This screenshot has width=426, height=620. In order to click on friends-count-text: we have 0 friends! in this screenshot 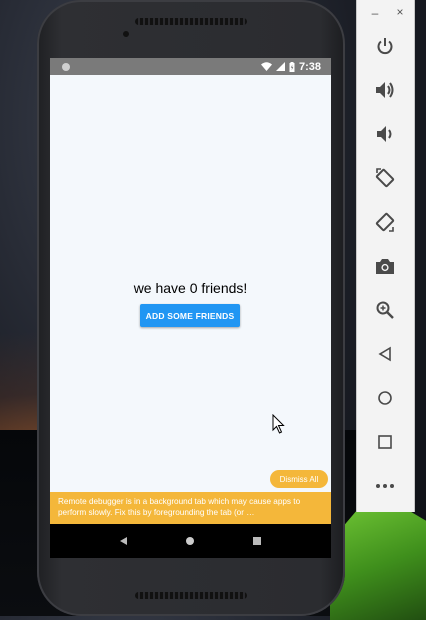, I will do `click(190, 288)`.